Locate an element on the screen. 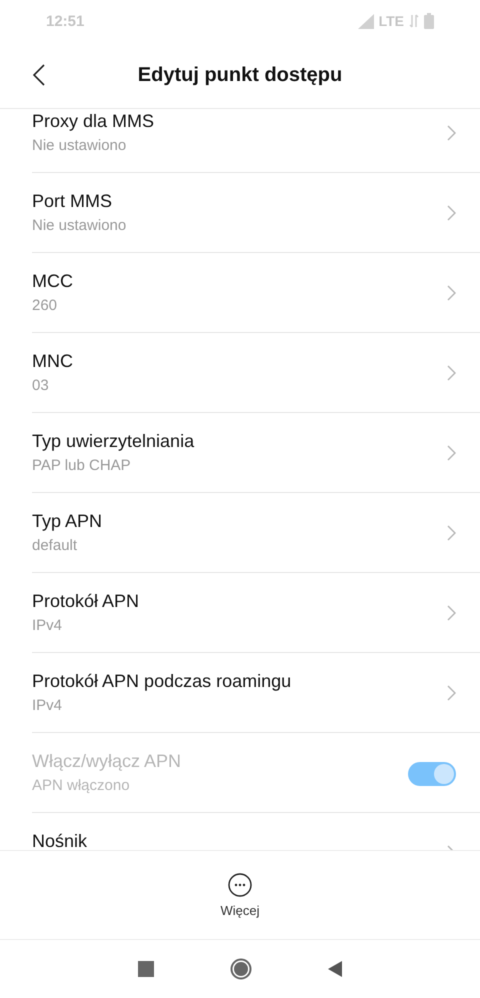 The image size is (480, 998). setting-title: Typ uwierzytelniania is located at coordinates (114, 441).